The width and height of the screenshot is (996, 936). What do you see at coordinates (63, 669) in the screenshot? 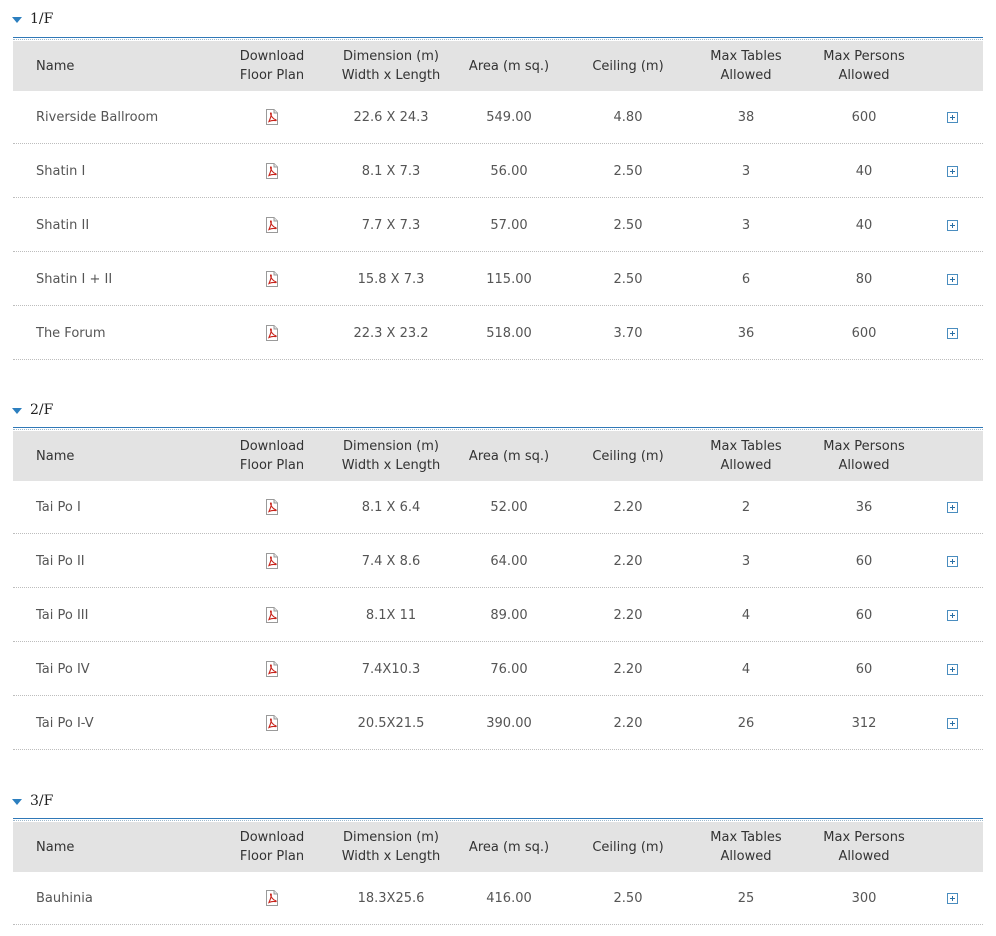
I see `room-name: Tai Po IV` at bounding box center [63, 669].